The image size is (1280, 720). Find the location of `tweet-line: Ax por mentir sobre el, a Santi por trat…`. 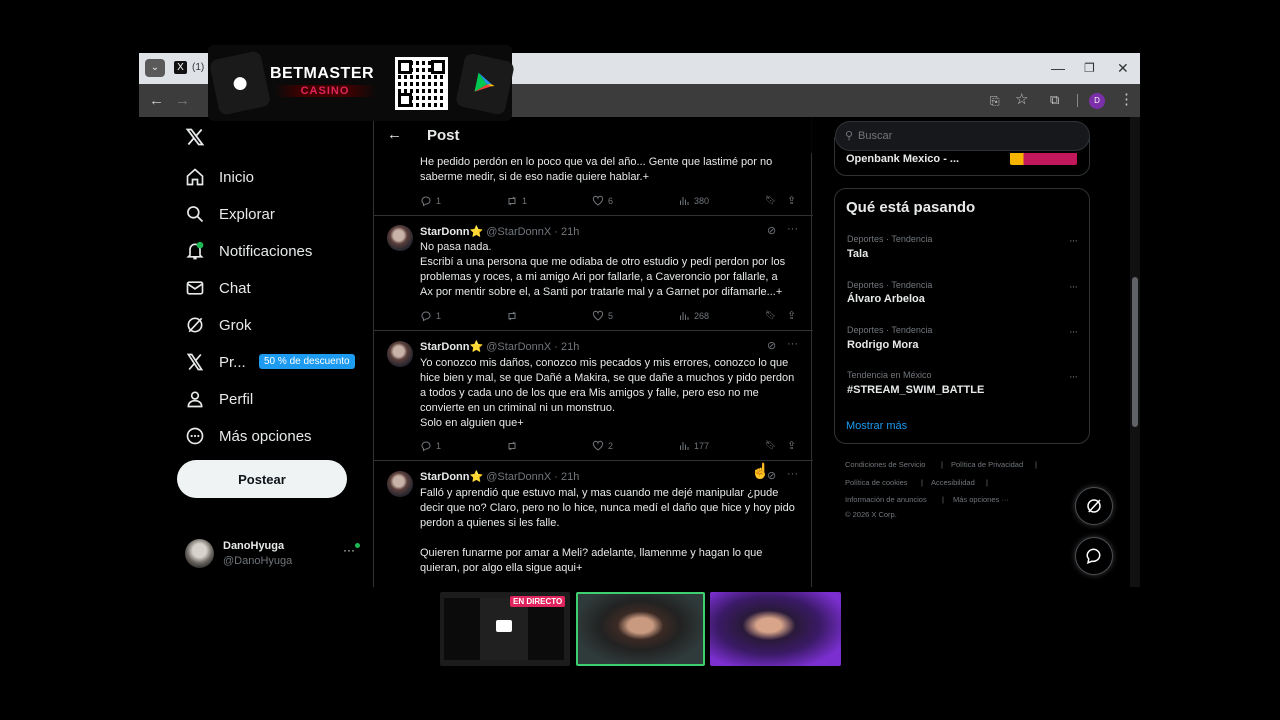

tweet-line: Ax por mentir sobre el, a Santi por trat… is located at coordinates (601, 292).